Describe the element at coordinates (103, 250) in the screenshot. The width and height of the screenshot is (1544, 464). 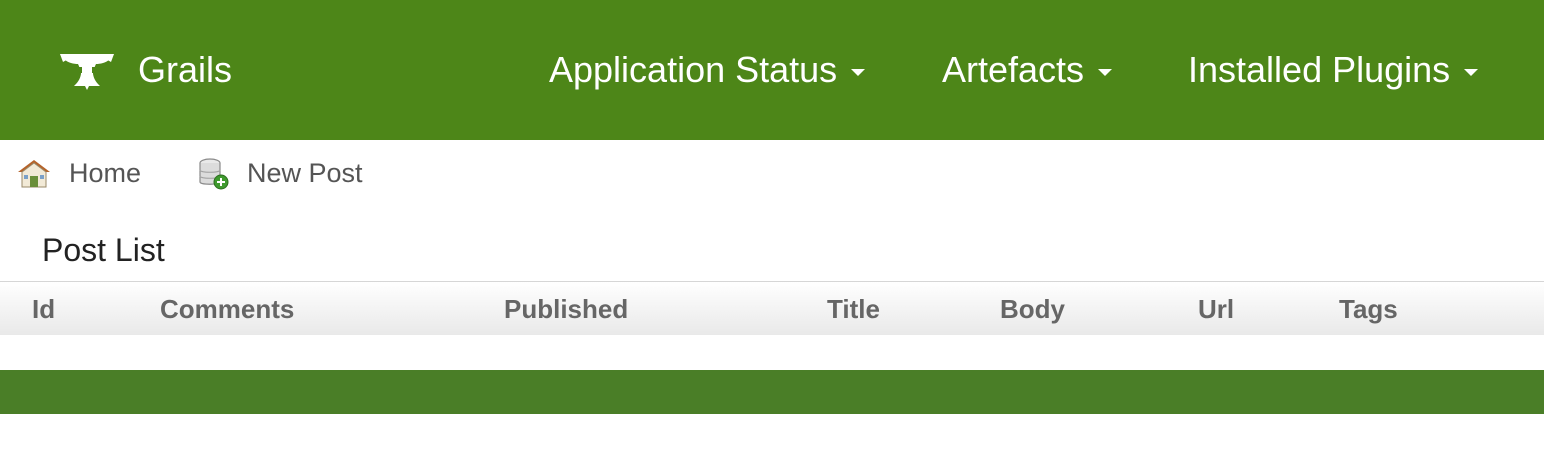
I see `page-title: Post List` at that location.